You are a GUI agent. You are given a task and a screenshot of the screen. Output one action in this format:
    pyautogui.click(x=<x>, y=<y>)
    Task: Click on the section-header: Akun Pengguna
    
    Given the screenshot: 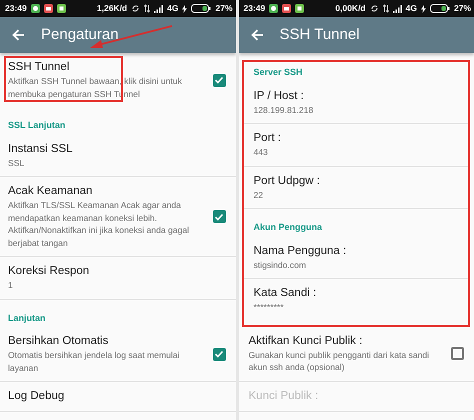 What is the action you would take?
    pyautogui.click(x=288, y=227)
    